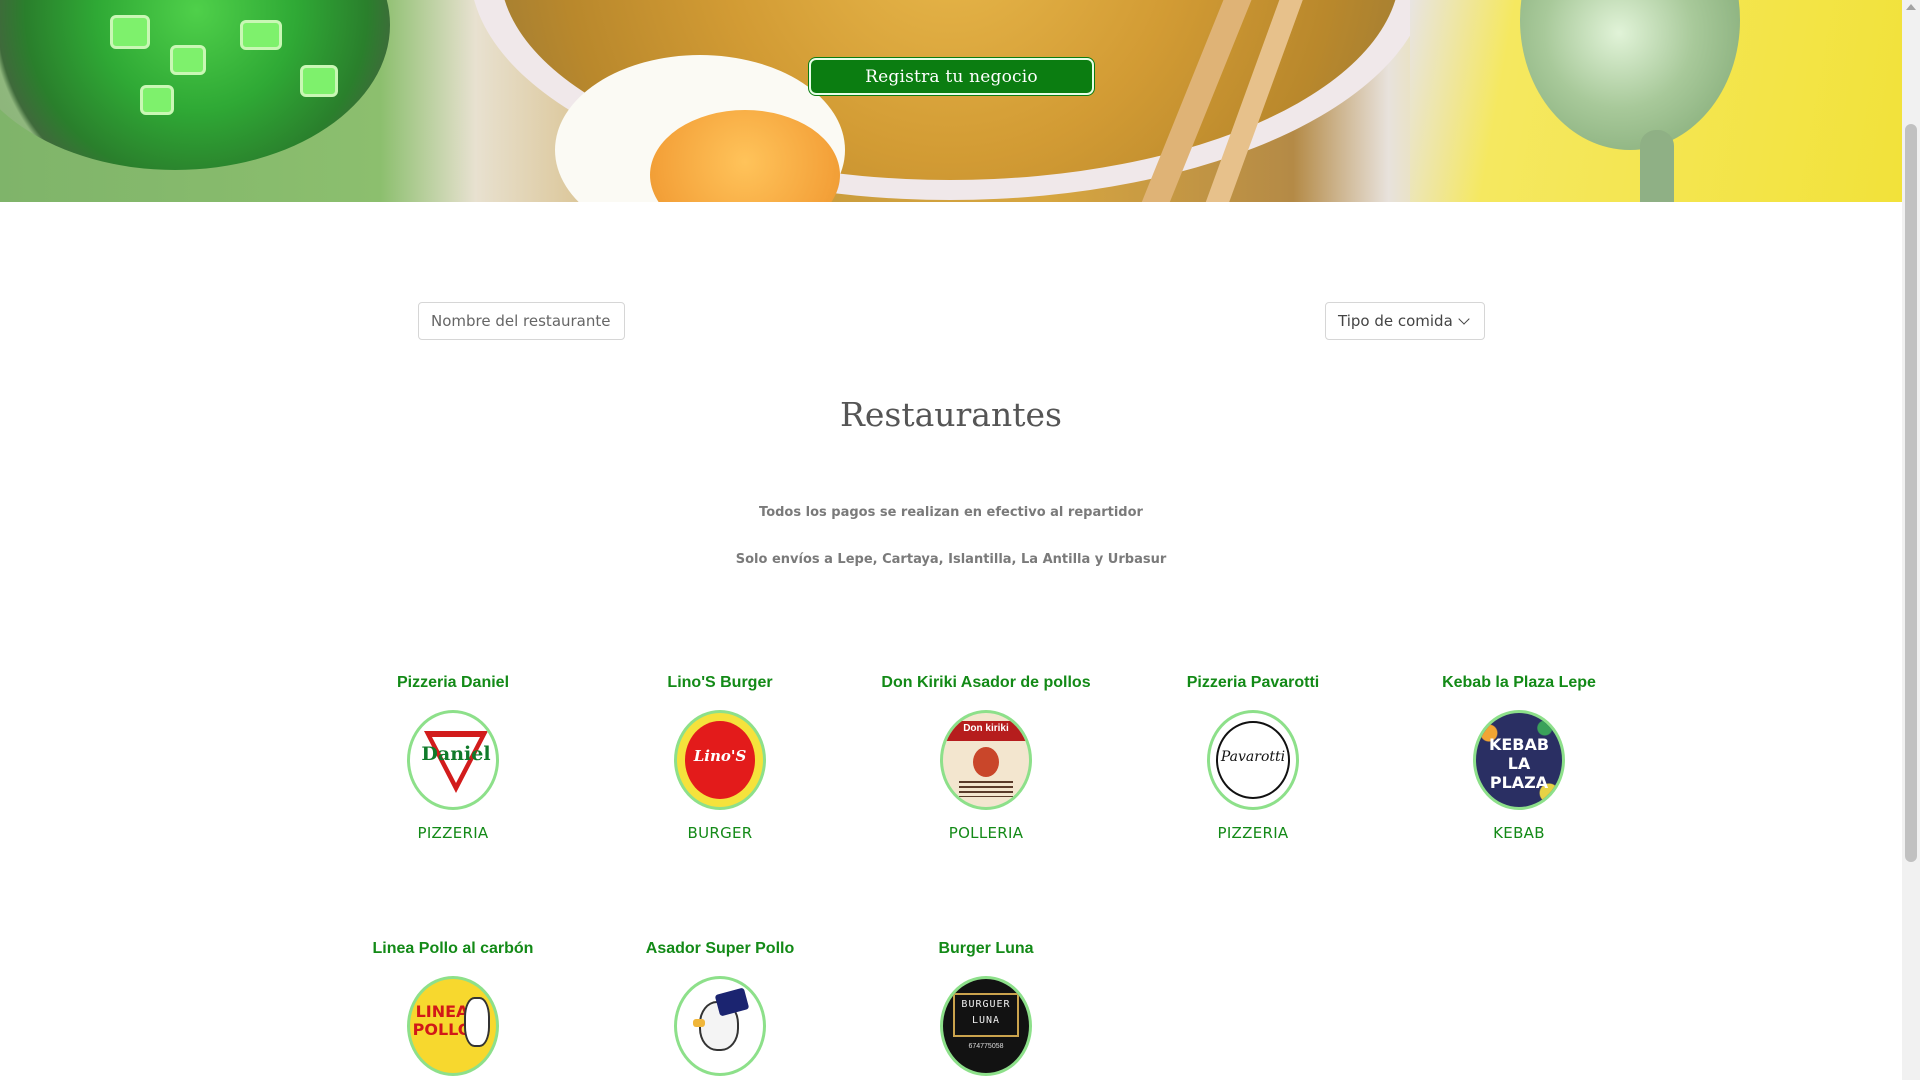 Image resolution: width=1920 pixels, height=1080 pixels. What do you see at coordinates (1395, 321) in the screenshot?
I see `food-type-select-label: Tipo de comida` at bounding box center [1395, 321].